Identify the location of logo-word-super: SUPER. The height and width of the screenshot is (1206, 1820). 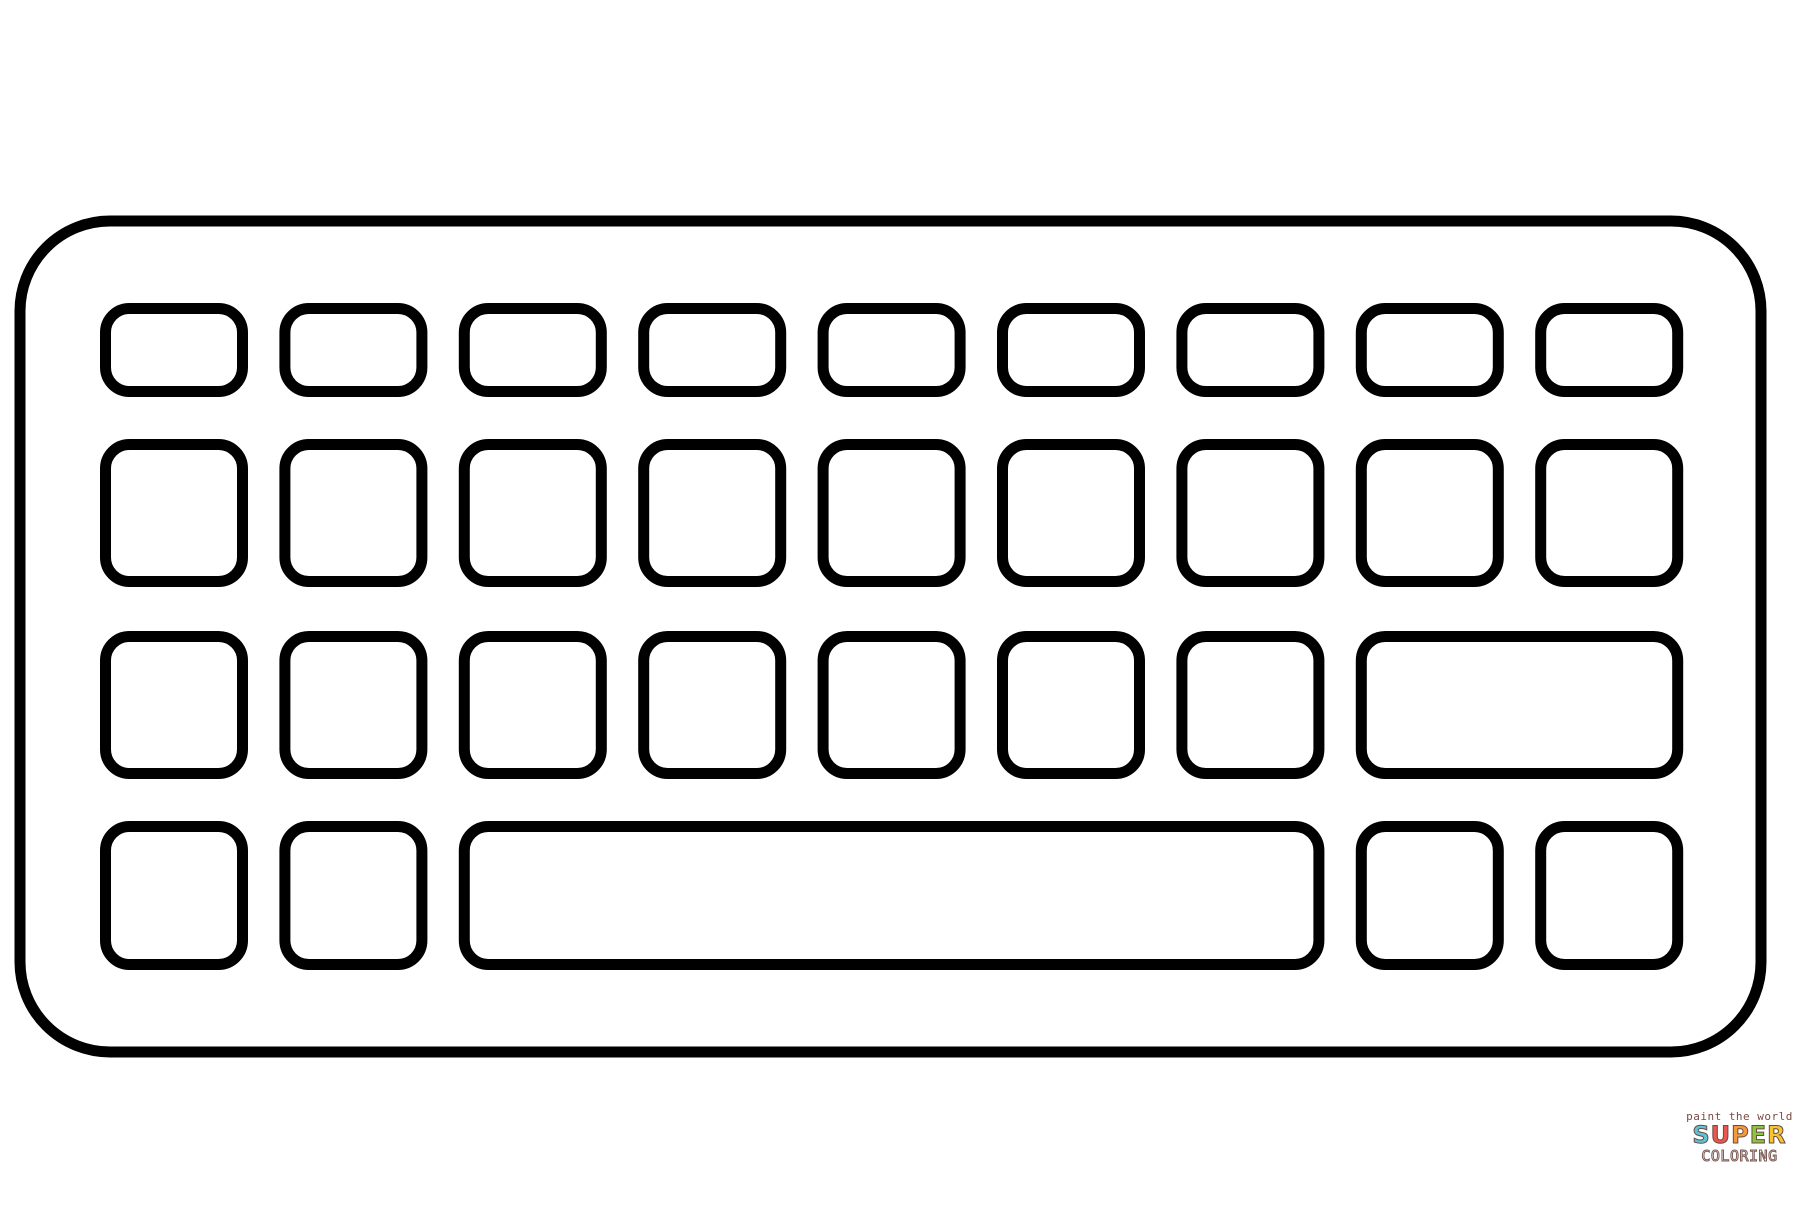
(1739, 1135).